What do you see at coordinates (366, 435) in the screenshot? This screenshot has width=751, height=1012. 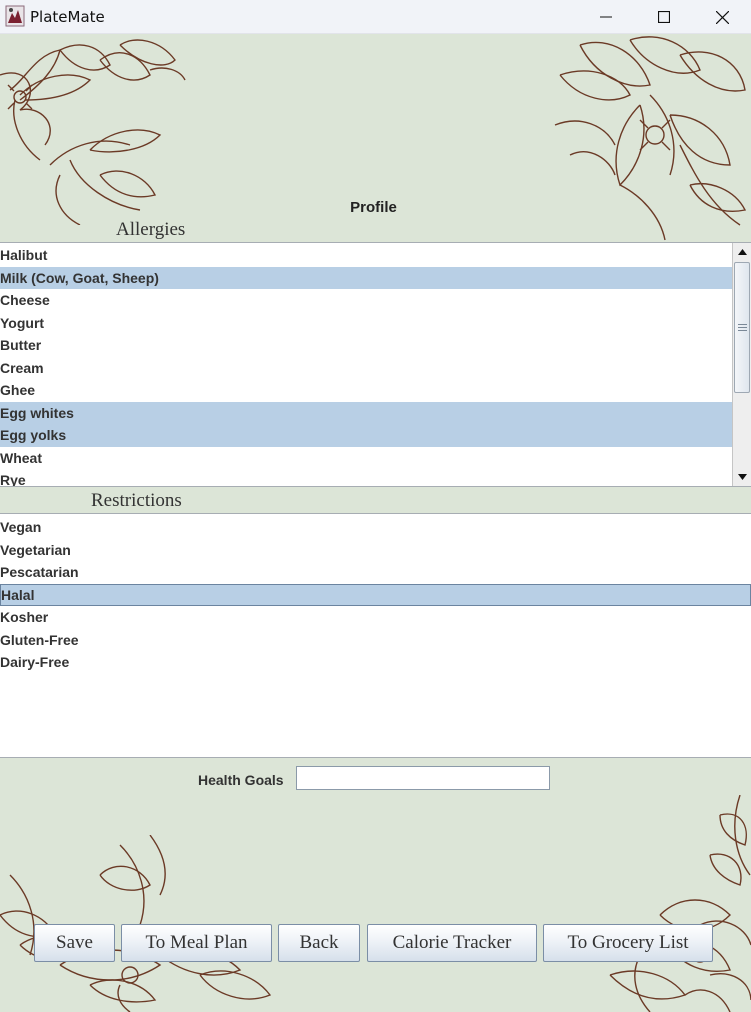 I see `list-item: Egg yolks` at bounding box center [366, 435].